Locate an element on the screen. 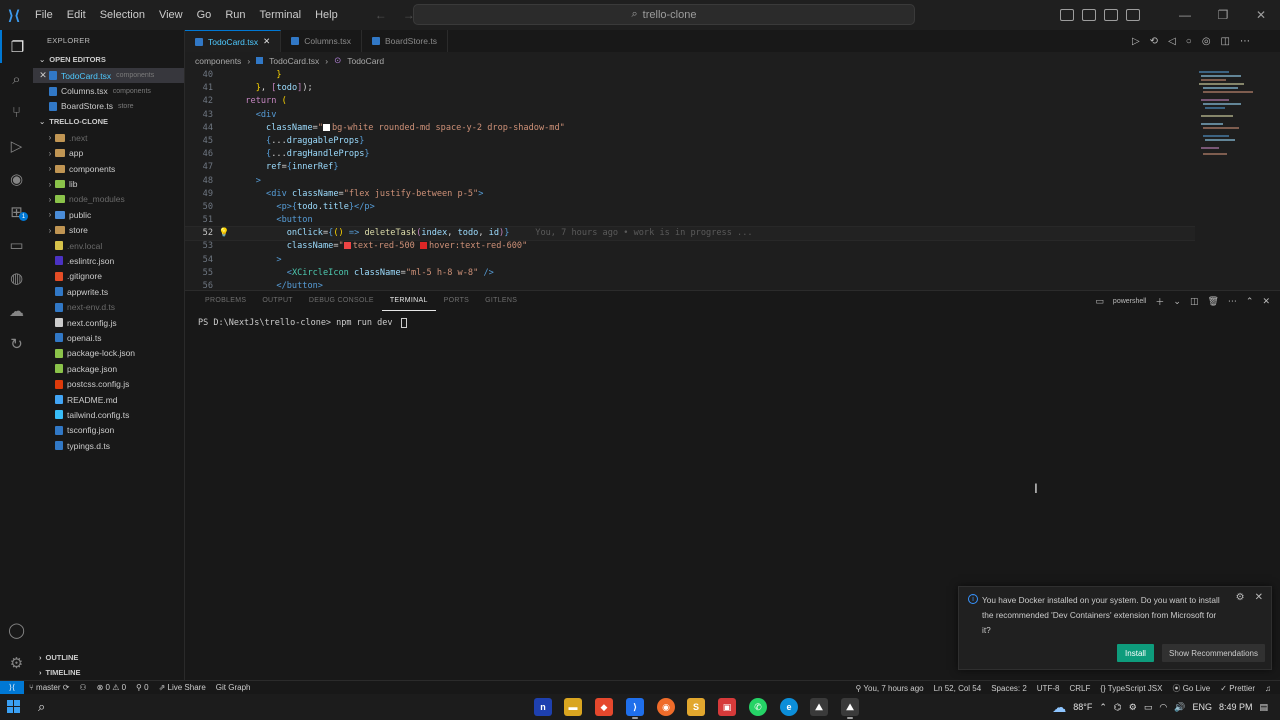 The height and width of the screenshot is (720, 1280). timeline-header: › TIMELINE is located at coordinates (57, 673).